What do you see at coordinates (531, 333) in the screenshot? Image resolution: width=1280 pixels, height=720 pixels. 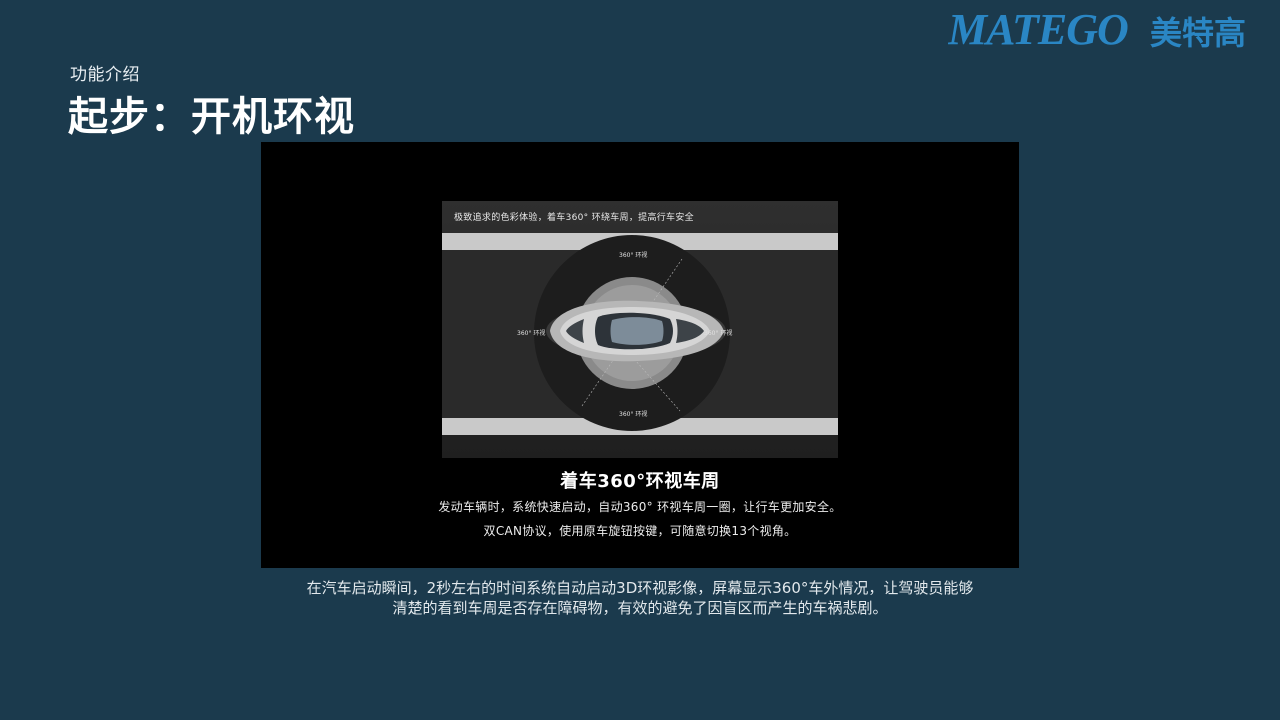 I see `view-label-left: 360° 环视` at bounding box center [531, 333].